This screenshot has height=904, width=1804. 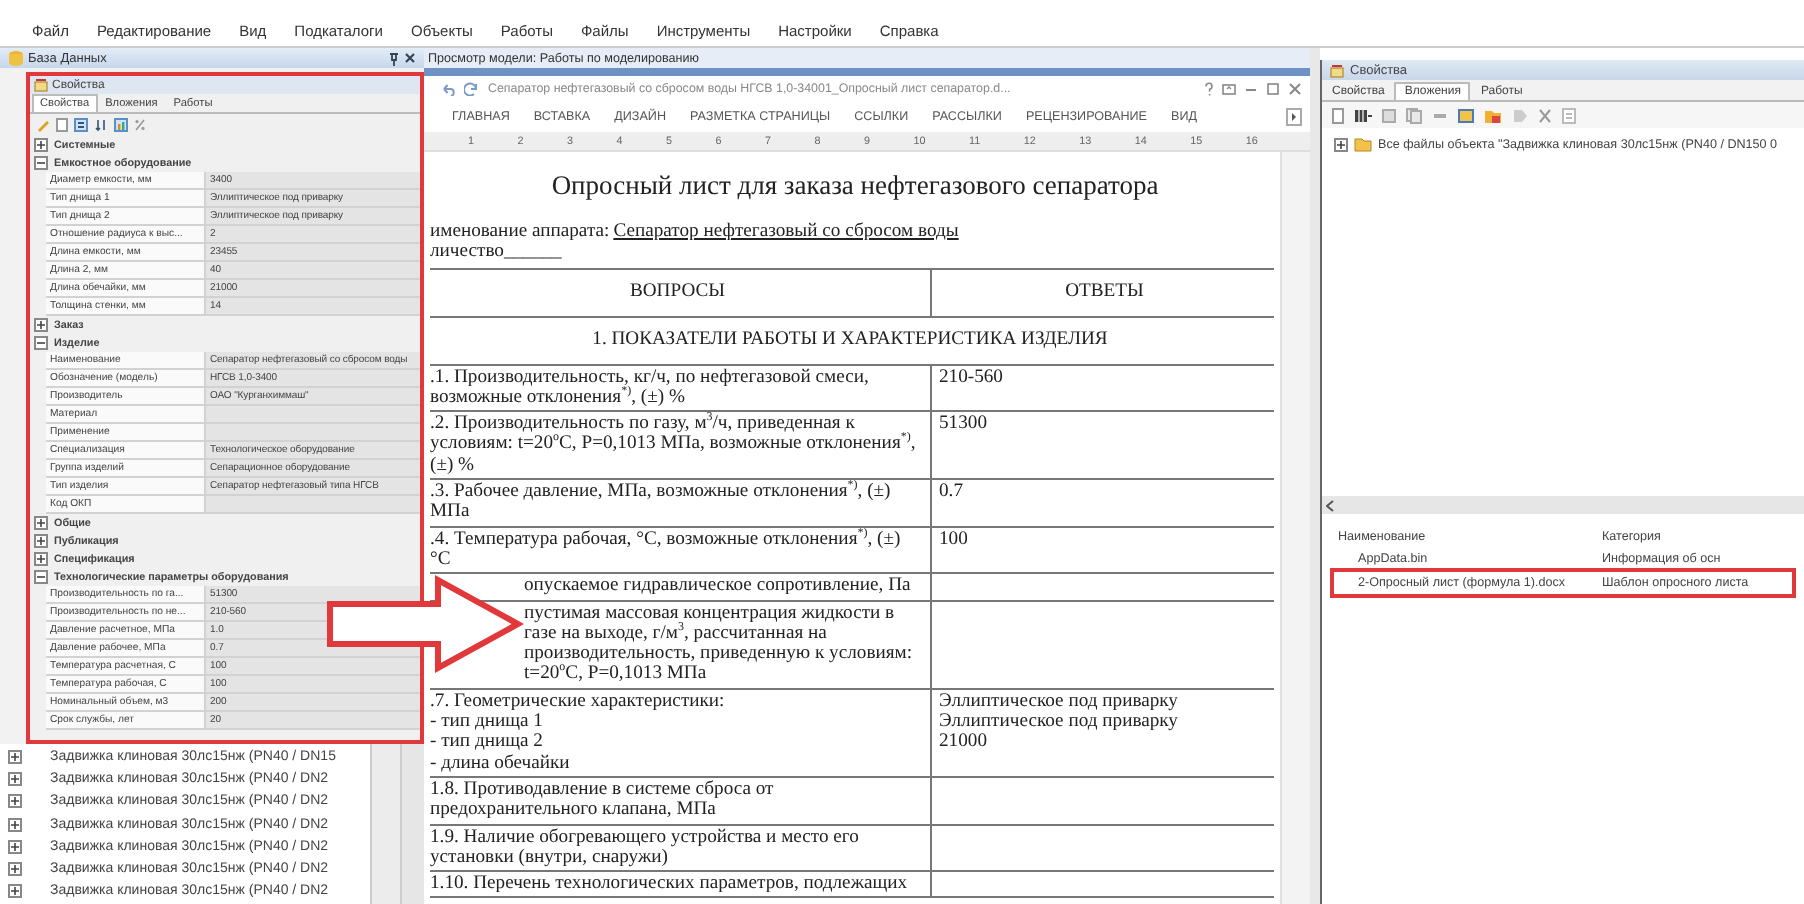 I want to click on redo-icon, so click(x=472, y=89).